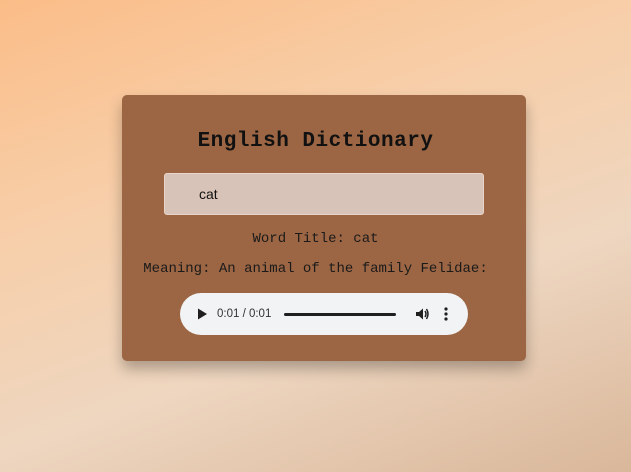  I want to click on audio-player: 0:01 / 0:01, so click(324, 314).